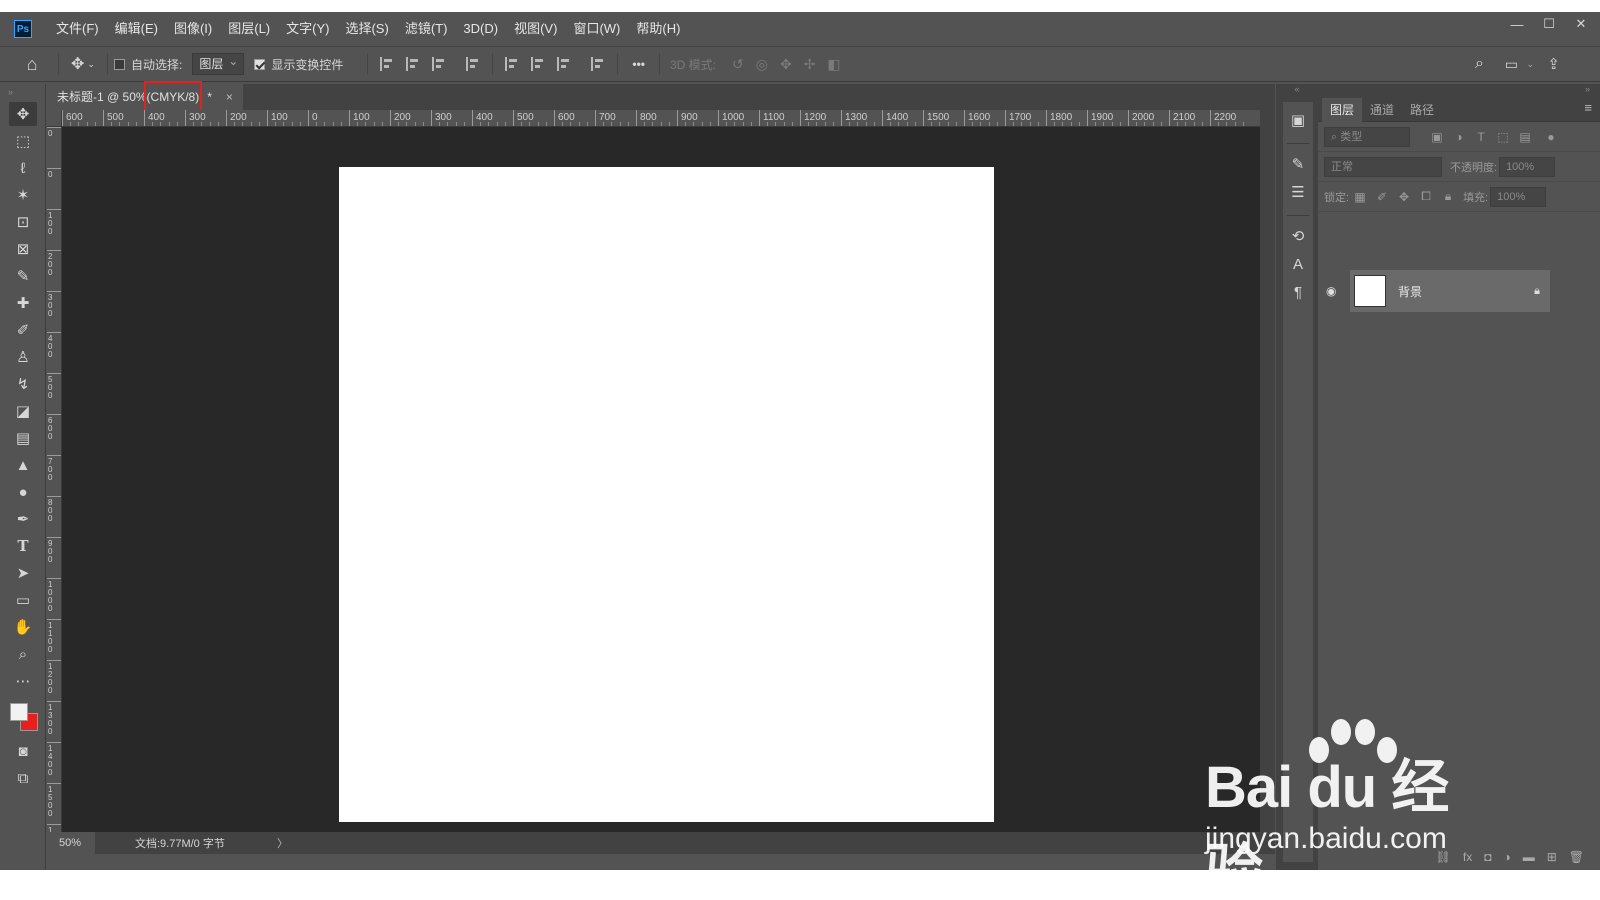 The image size is (1600, 900). Describe the element at coordinates (1467, 857) in the screenshot. I see `layer-style-icon: fx` at that location.